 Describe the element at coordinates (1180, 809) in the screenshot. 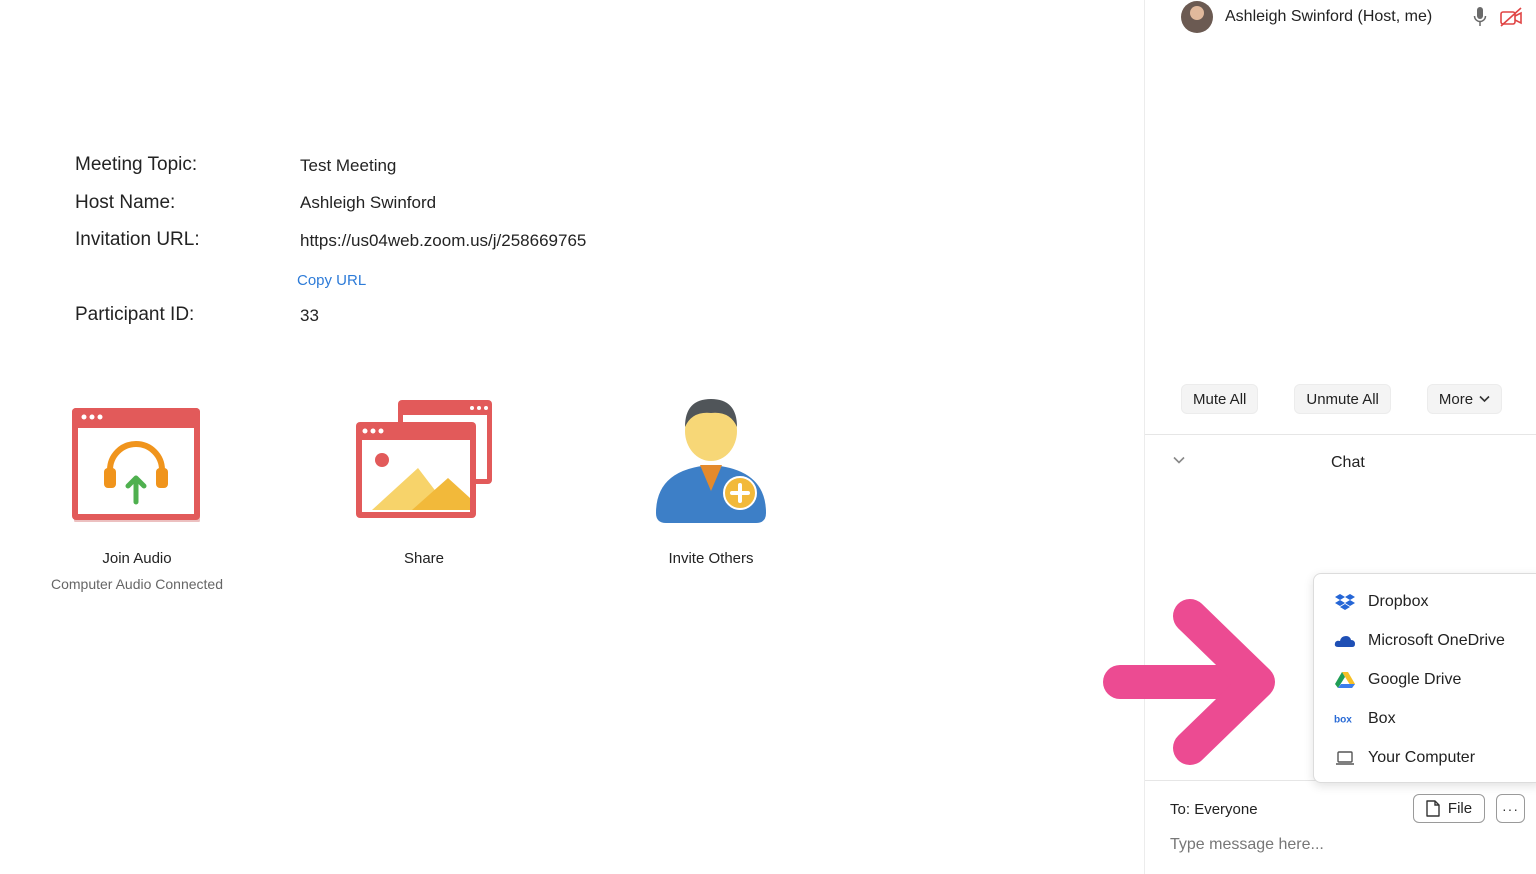

I see `to-label: To:` at that location.